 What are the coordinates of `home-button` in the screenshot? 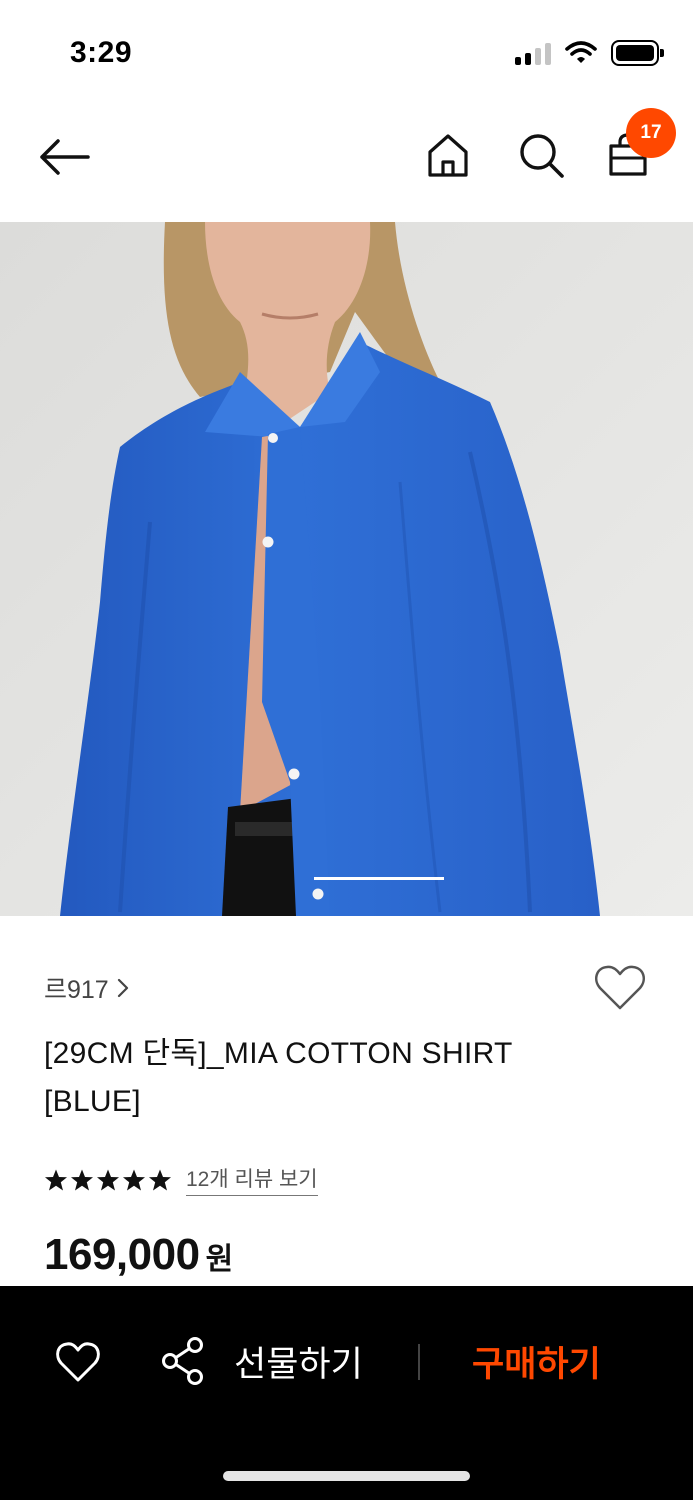 It's located at (448, 155).